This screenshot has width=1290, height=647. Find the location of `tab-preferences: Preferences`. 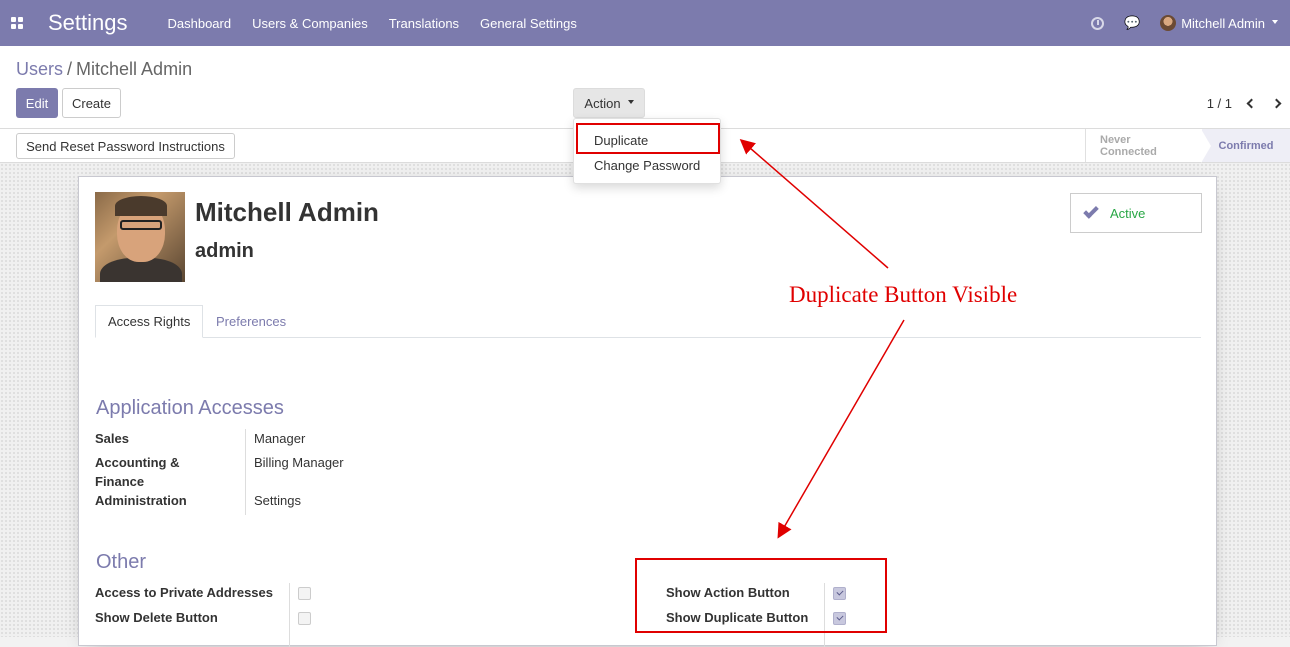

tab-preferences: Preferences is located at coordinates (251, 321).